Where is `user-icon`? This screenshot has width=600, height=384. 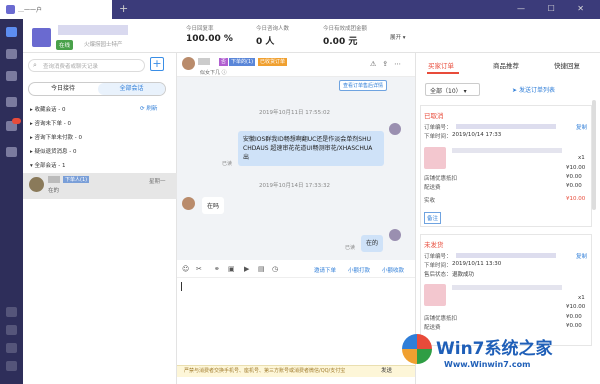
user-icon is located at coordinates (11, 54).